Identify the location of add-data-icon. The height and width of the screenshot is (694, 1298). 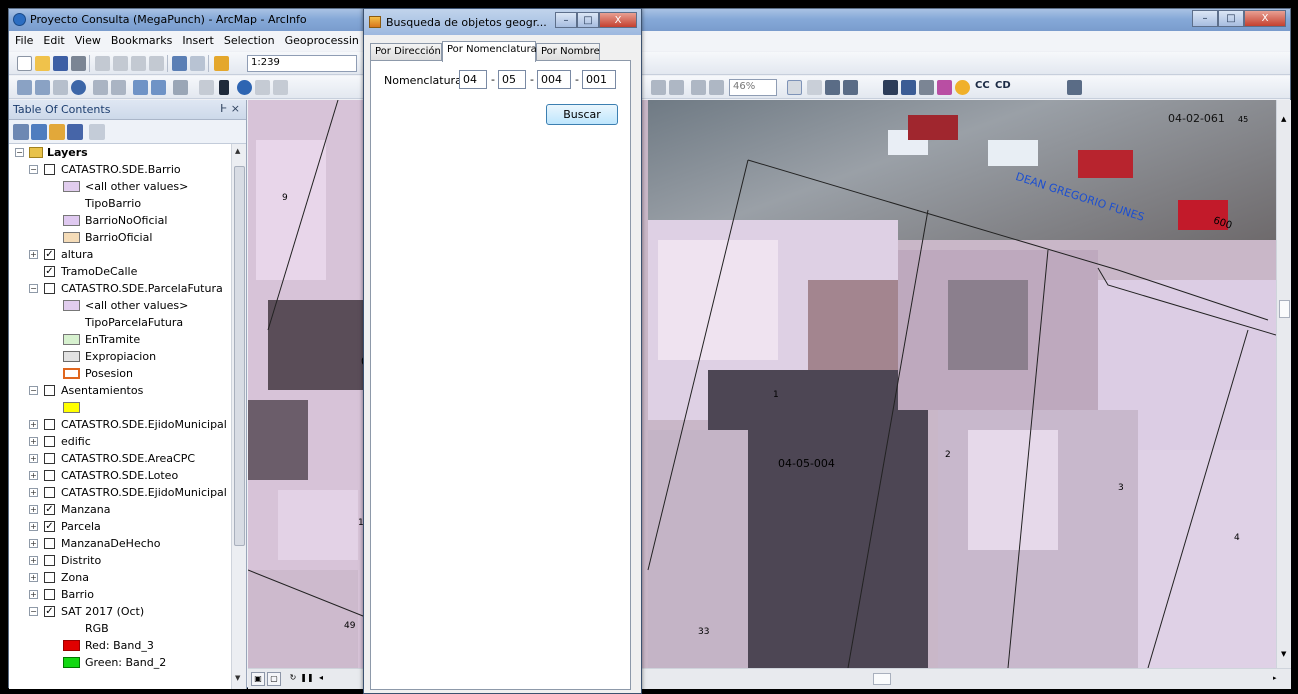
(221, 63).